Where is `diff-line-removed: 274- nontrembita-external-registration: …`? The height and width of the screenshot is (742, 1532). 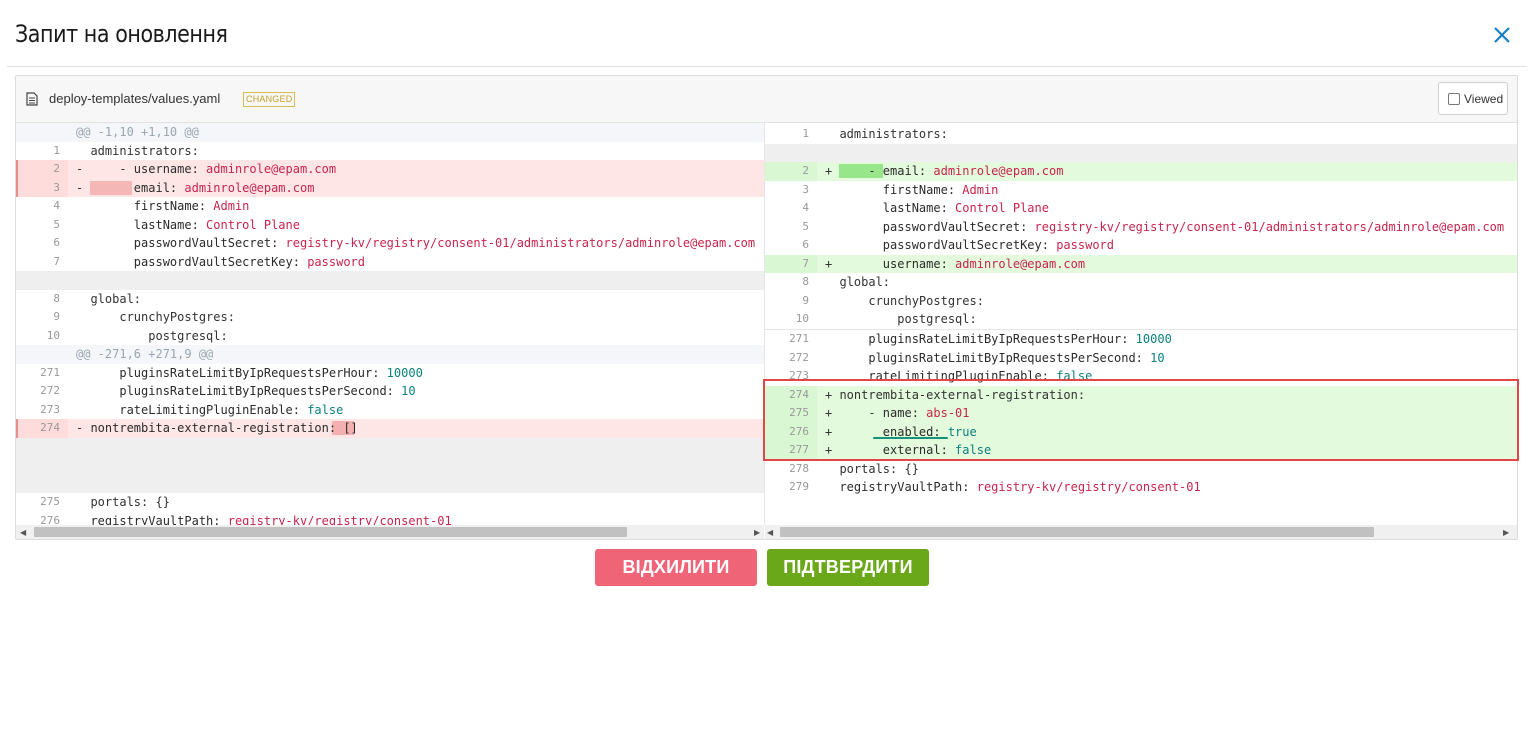 diff-line-removed: 274- nontrembita-external-registration: … is located at coordinates (390, 428).